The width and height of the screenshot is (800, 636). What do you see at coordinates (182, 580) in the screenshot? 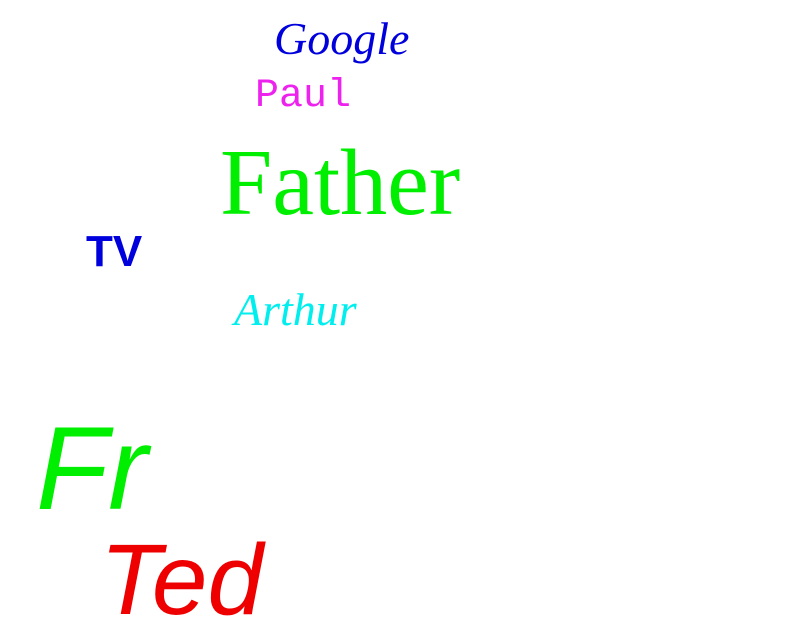
I see `word-ted: Ted` at bounding box center [182, 580].